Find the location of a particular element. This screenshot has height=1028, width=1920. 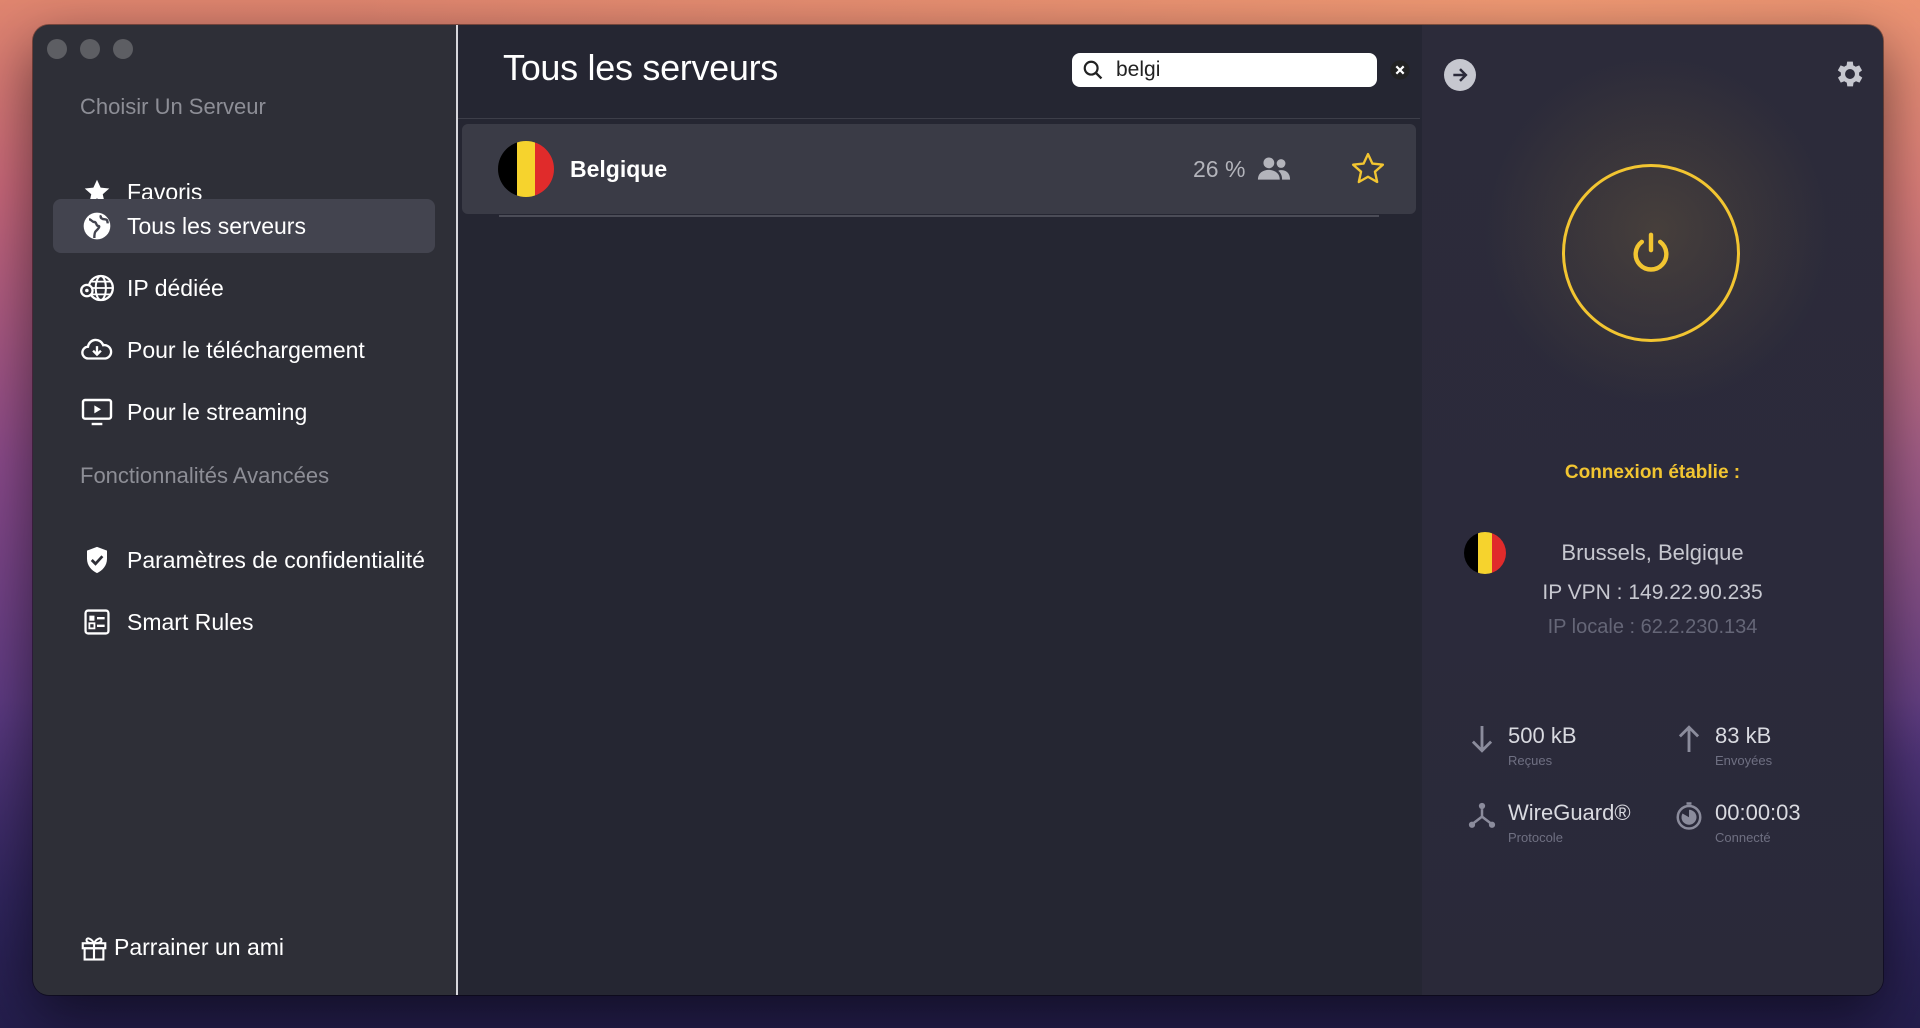

page-title: Tous les serveurs is located at coordinates (641, 67).